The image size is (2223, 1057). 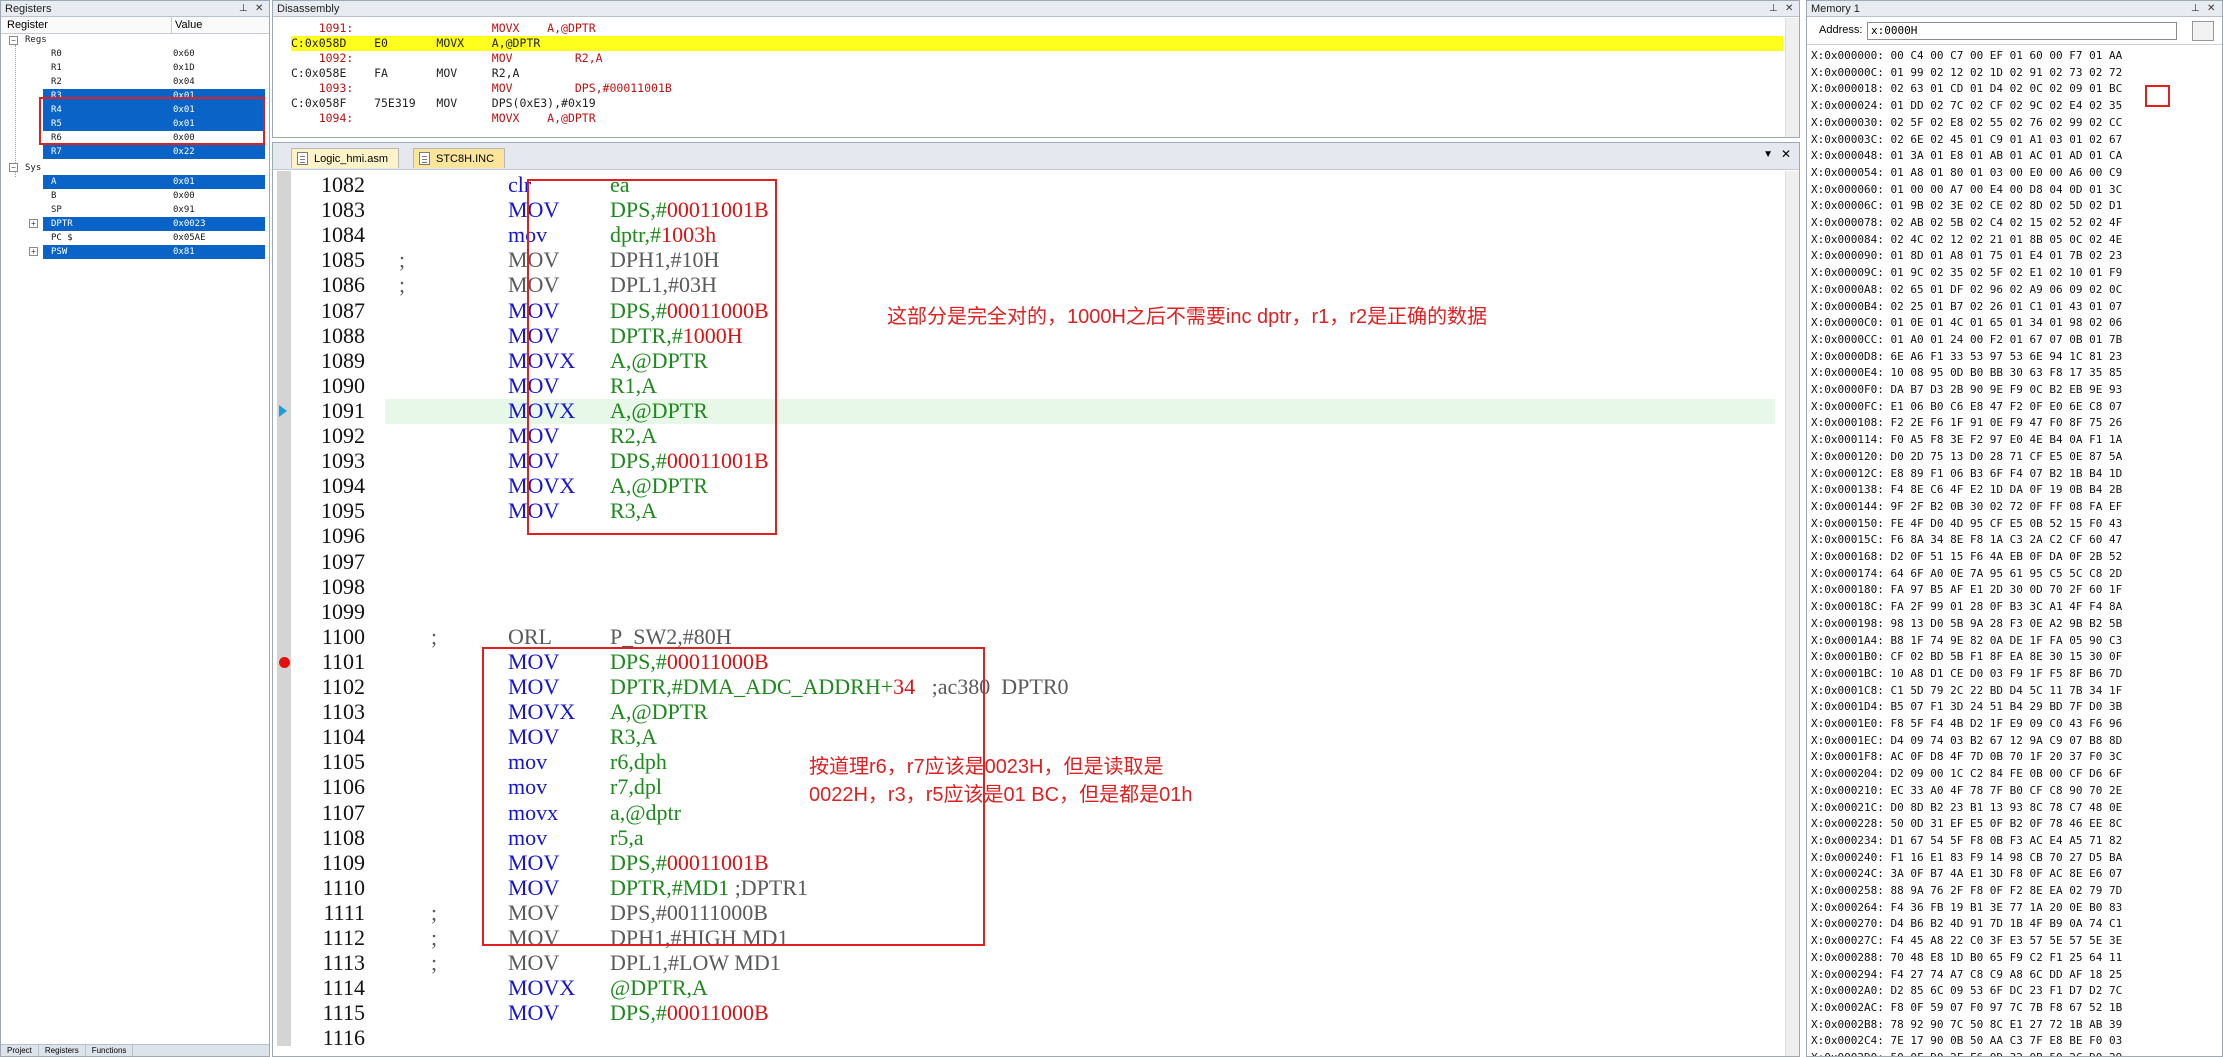 What do you see at coordinates (135, 82) in the screenshot?
I see `register-row-r2: R2 0x04` at bounding box center [135, 82].